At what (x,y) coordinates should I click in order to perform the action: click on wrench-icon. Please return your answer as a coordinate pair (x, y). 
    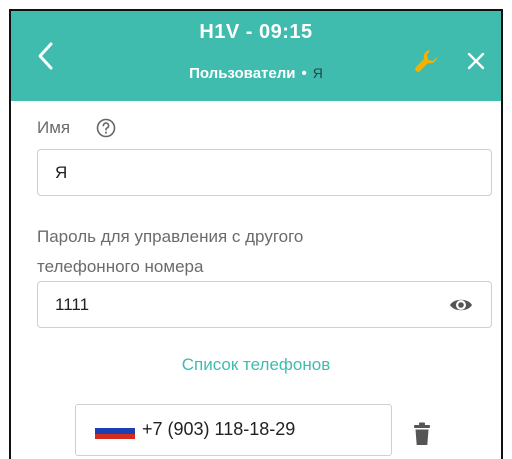
    Looking at the image, I should click on (427, 61).